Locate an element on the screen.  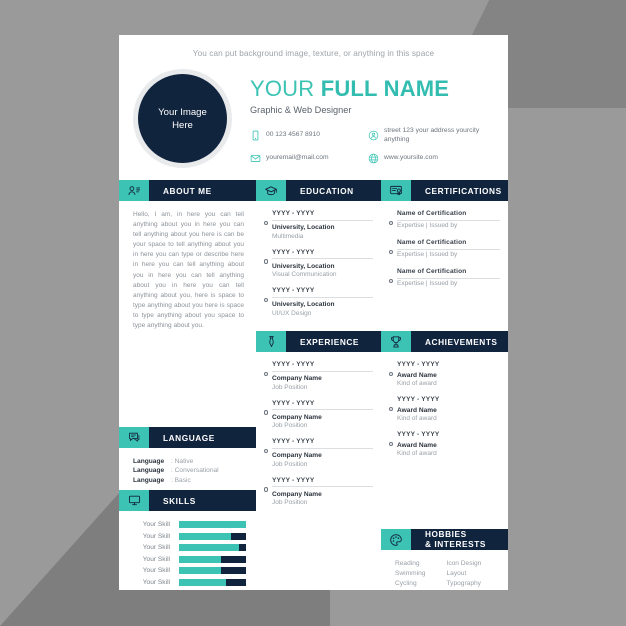
section-language-label: LANGUAGE is located at coordinates (202, 437).